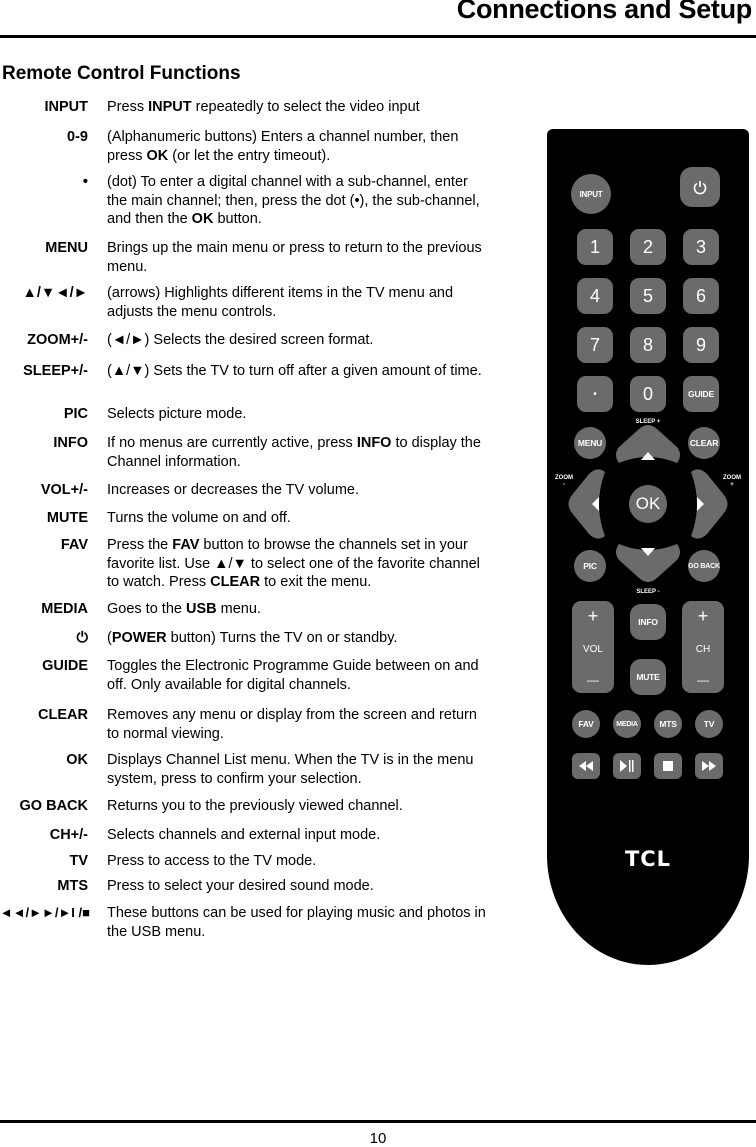 This screenshot has width=756, height=1147. Describe the element at coordinates (65, 666) in the screenshot. I see `function-key: GUIDE` at that location.